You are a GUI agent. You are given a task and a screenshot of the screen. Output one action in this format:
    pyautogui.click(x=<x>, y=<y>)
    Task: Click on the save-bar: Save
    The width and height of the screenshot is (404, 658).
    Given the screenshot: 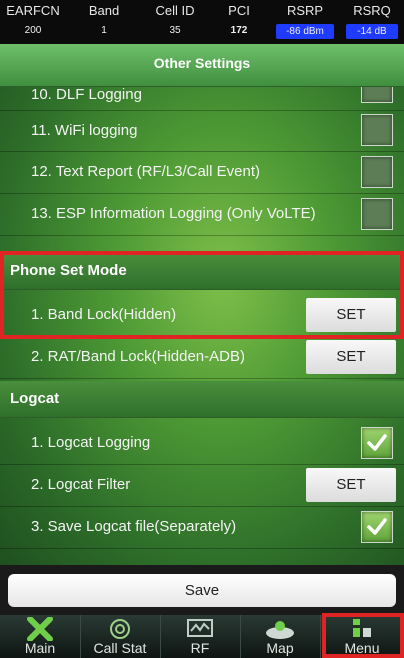 What is the action you would take?
    pyautogui.click(x=202, y=590)
    